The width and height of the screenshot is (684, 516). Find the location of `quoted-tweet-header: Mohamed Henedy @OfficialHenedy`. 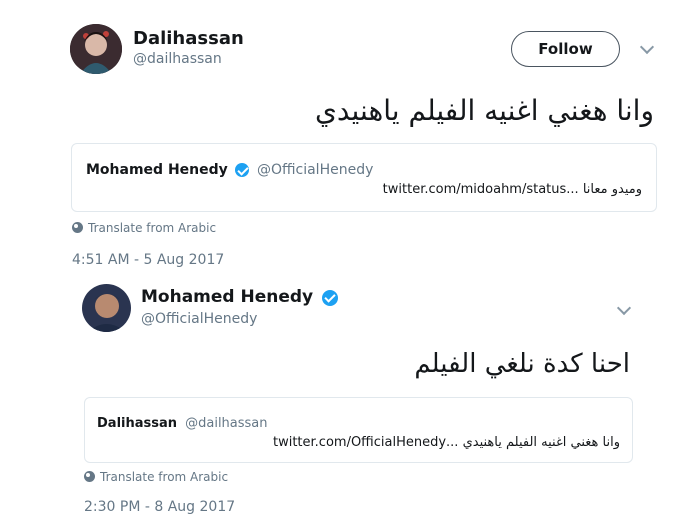

quoted-tweet-header: Mohamed Henedy @OfficialHenedy is located at coordinates (229, 168).